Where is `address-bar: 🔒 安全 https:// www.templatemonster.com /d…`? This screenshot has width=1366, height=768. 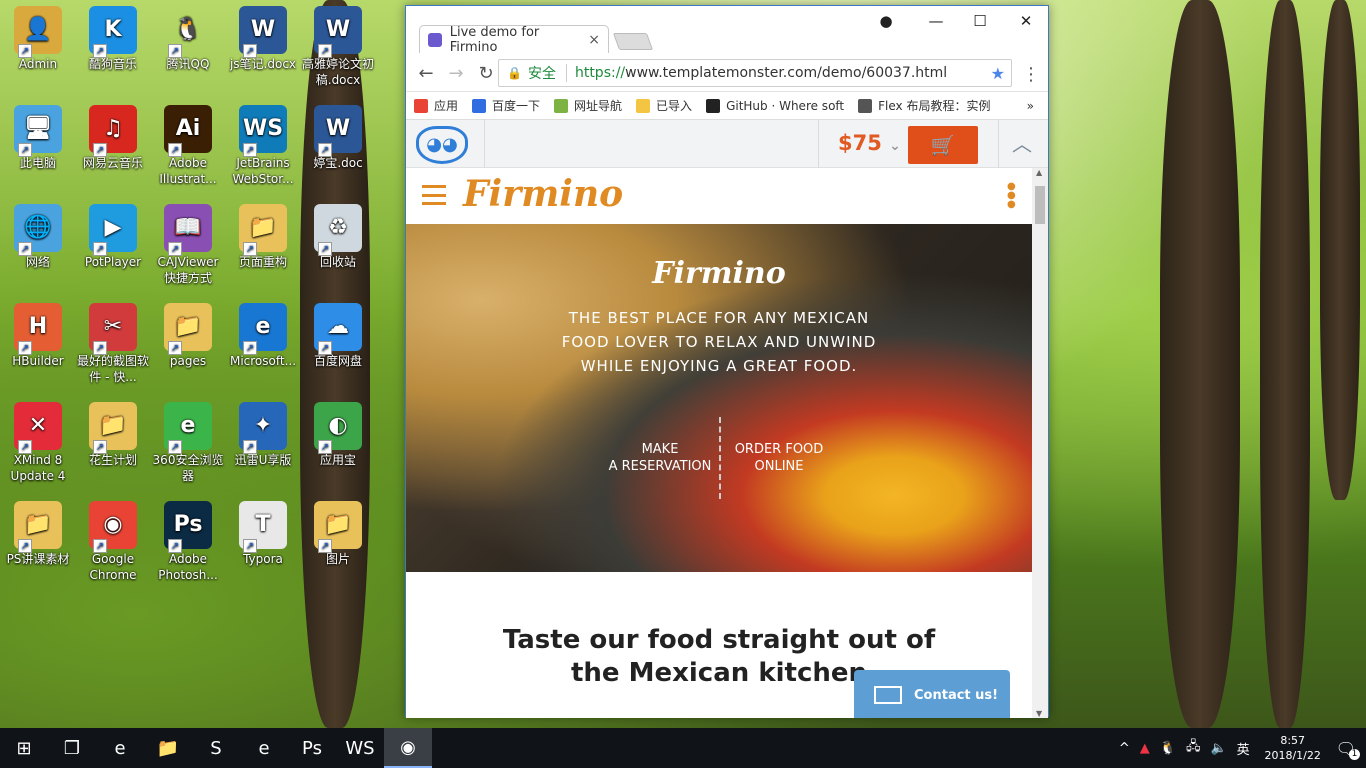 address-bar: 🔒 安全 https:// www.templatemonster.com /d… is located at coordinates (755, 73).